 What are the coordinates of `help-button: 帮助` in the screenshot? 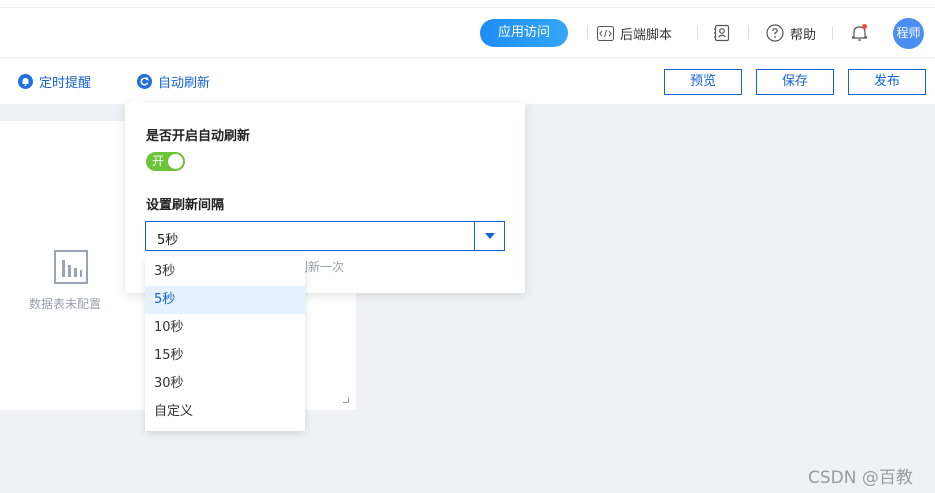 It's located at (791, 33).